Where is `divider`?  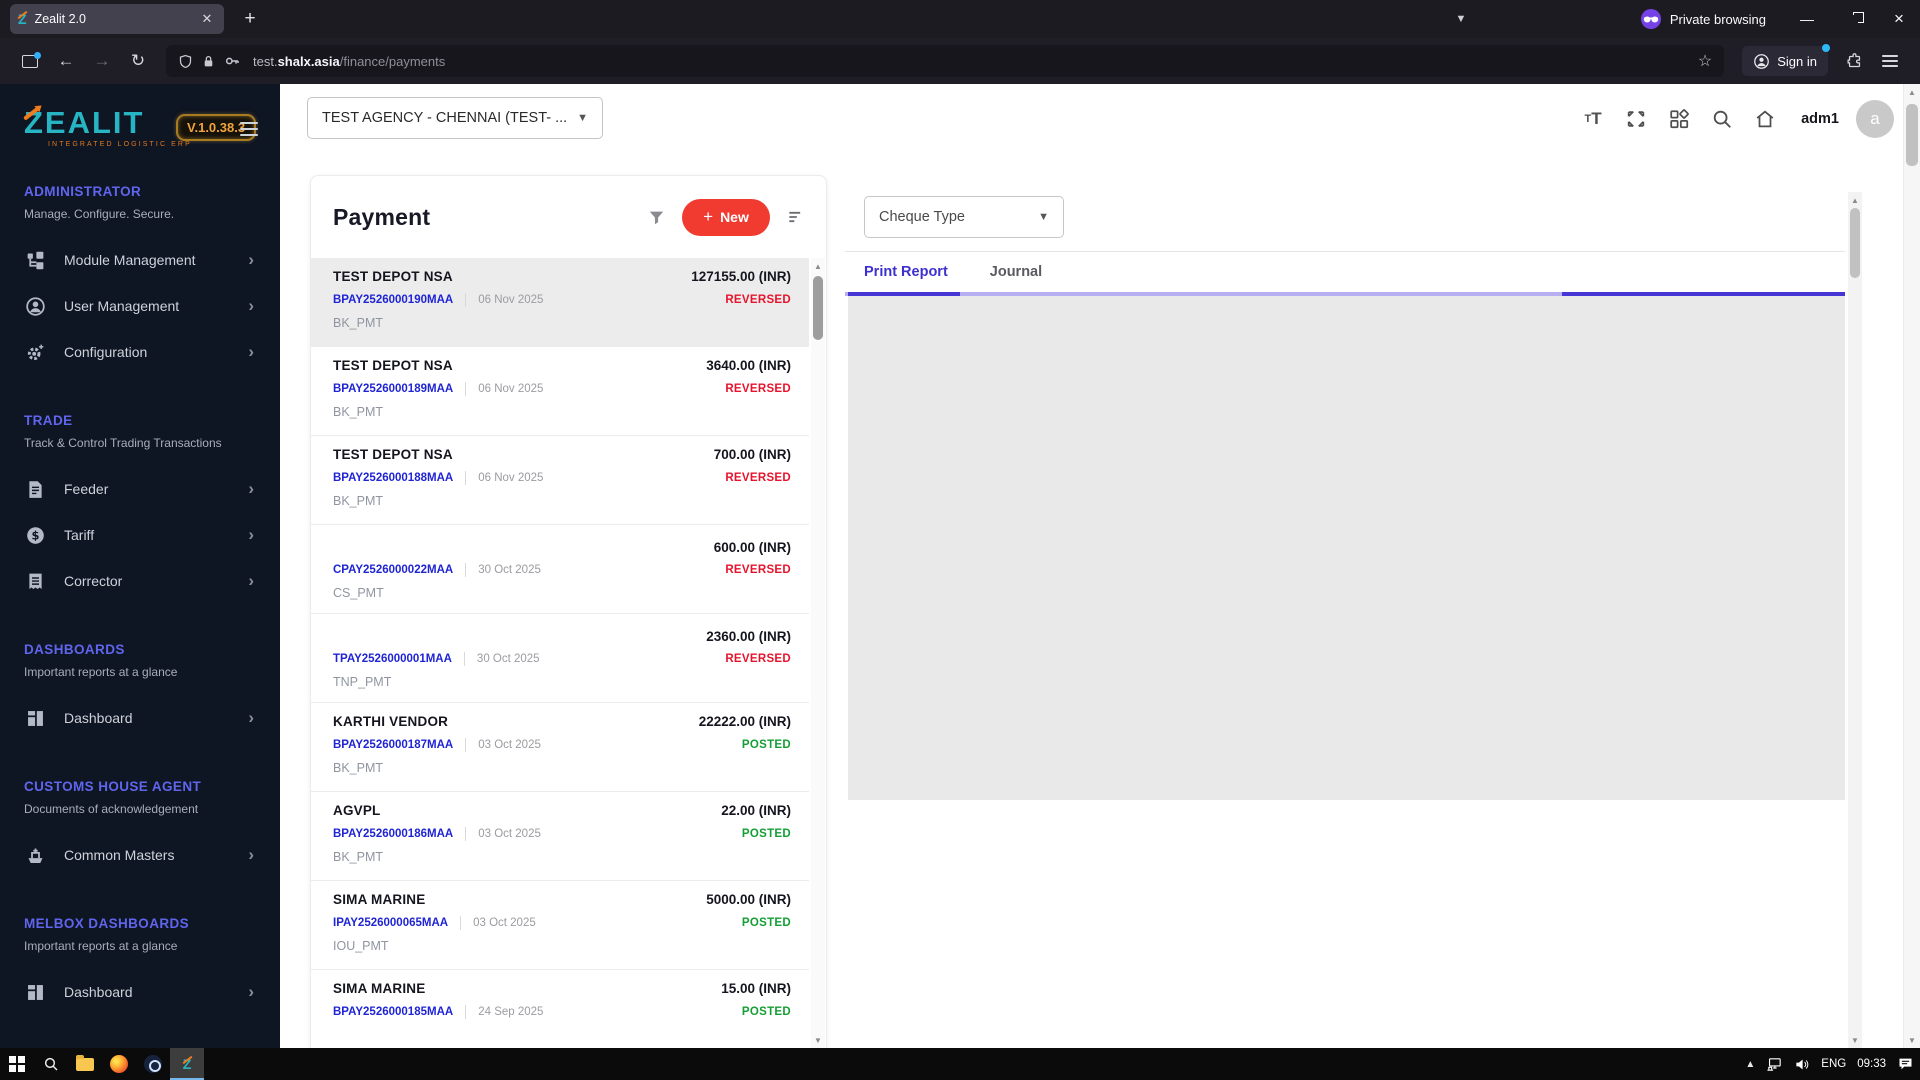 divider is located at coordinates (461, 923).